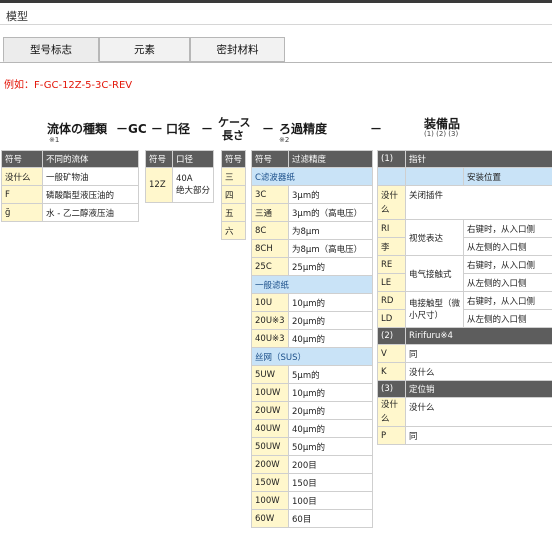 This screenshot has width=552, height=542. What do you see at coordinates (330, 482) in the screenshot?
I see `value-cell: 150目` at bounding box center [330, 482].